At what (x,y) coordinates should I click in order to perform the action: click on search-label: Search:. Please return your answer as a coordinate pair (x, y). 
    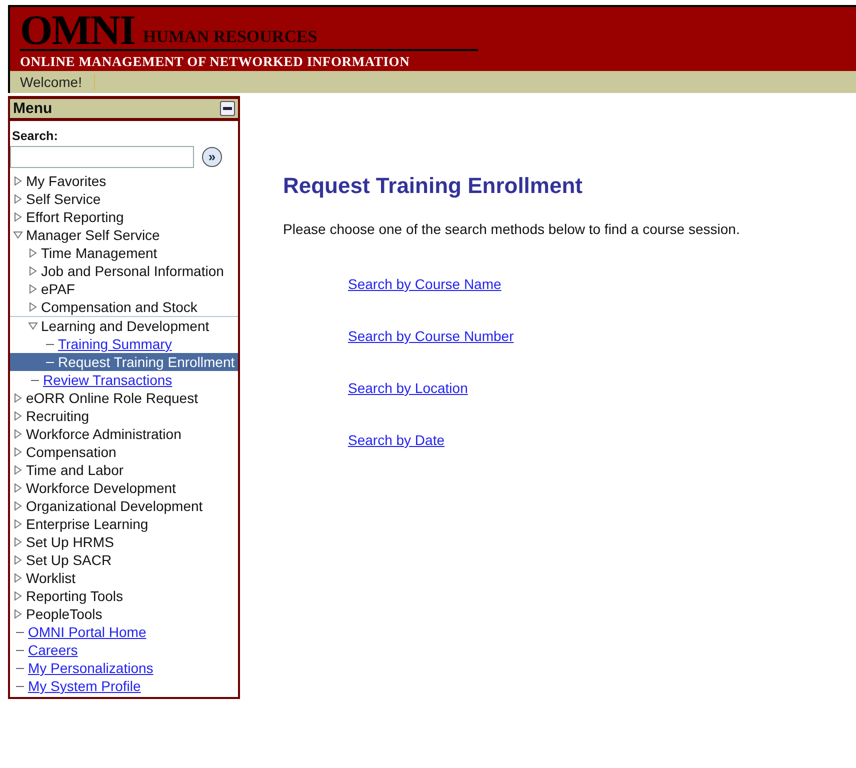
    Looking at the image, I should click on (35, 136).